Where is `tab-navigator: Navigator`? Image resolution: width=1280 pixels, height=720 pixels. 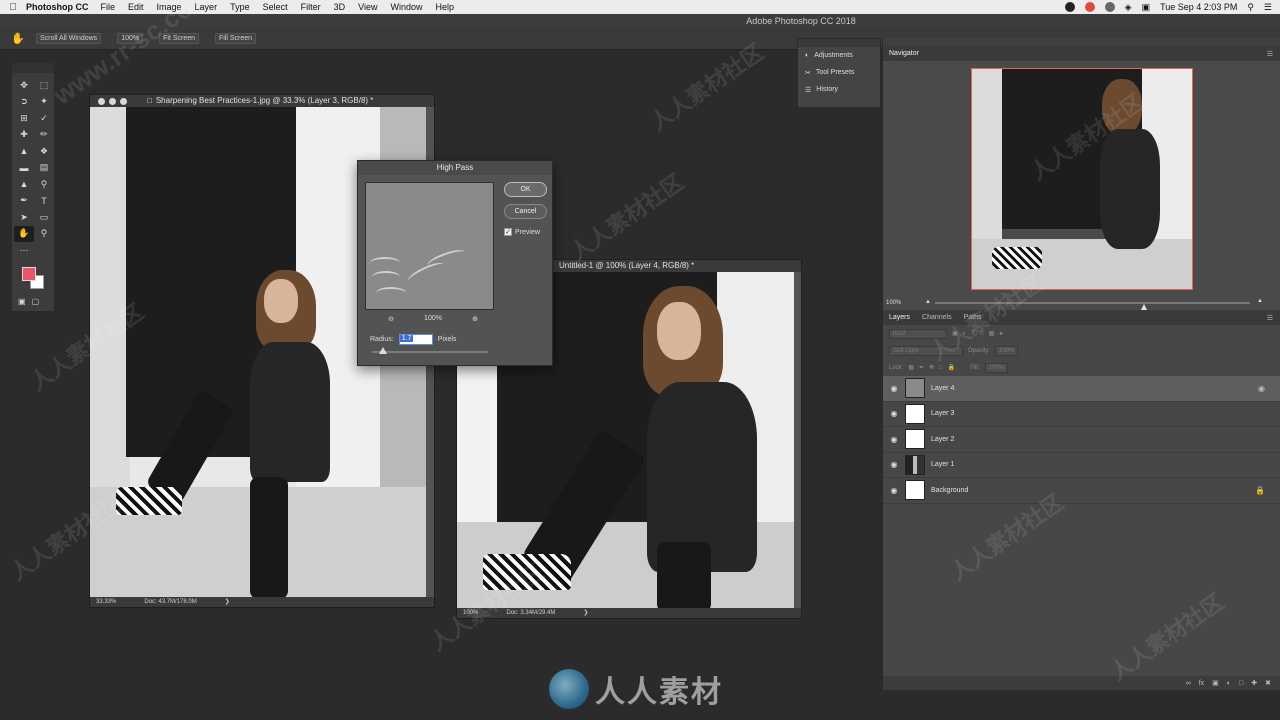 tab-navigator: Navigator is located at coordinates (904, 53).